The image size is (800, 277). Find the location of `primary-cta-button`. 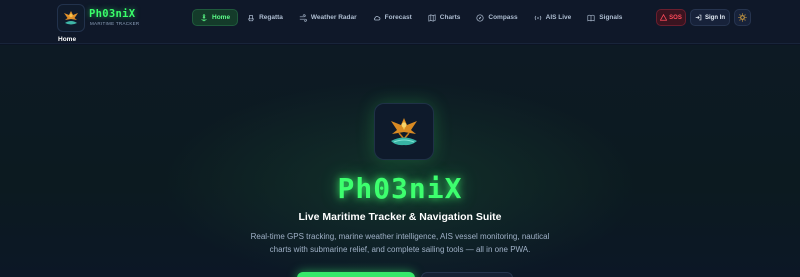

primary-cta-button is located at coordinates (356, 274).